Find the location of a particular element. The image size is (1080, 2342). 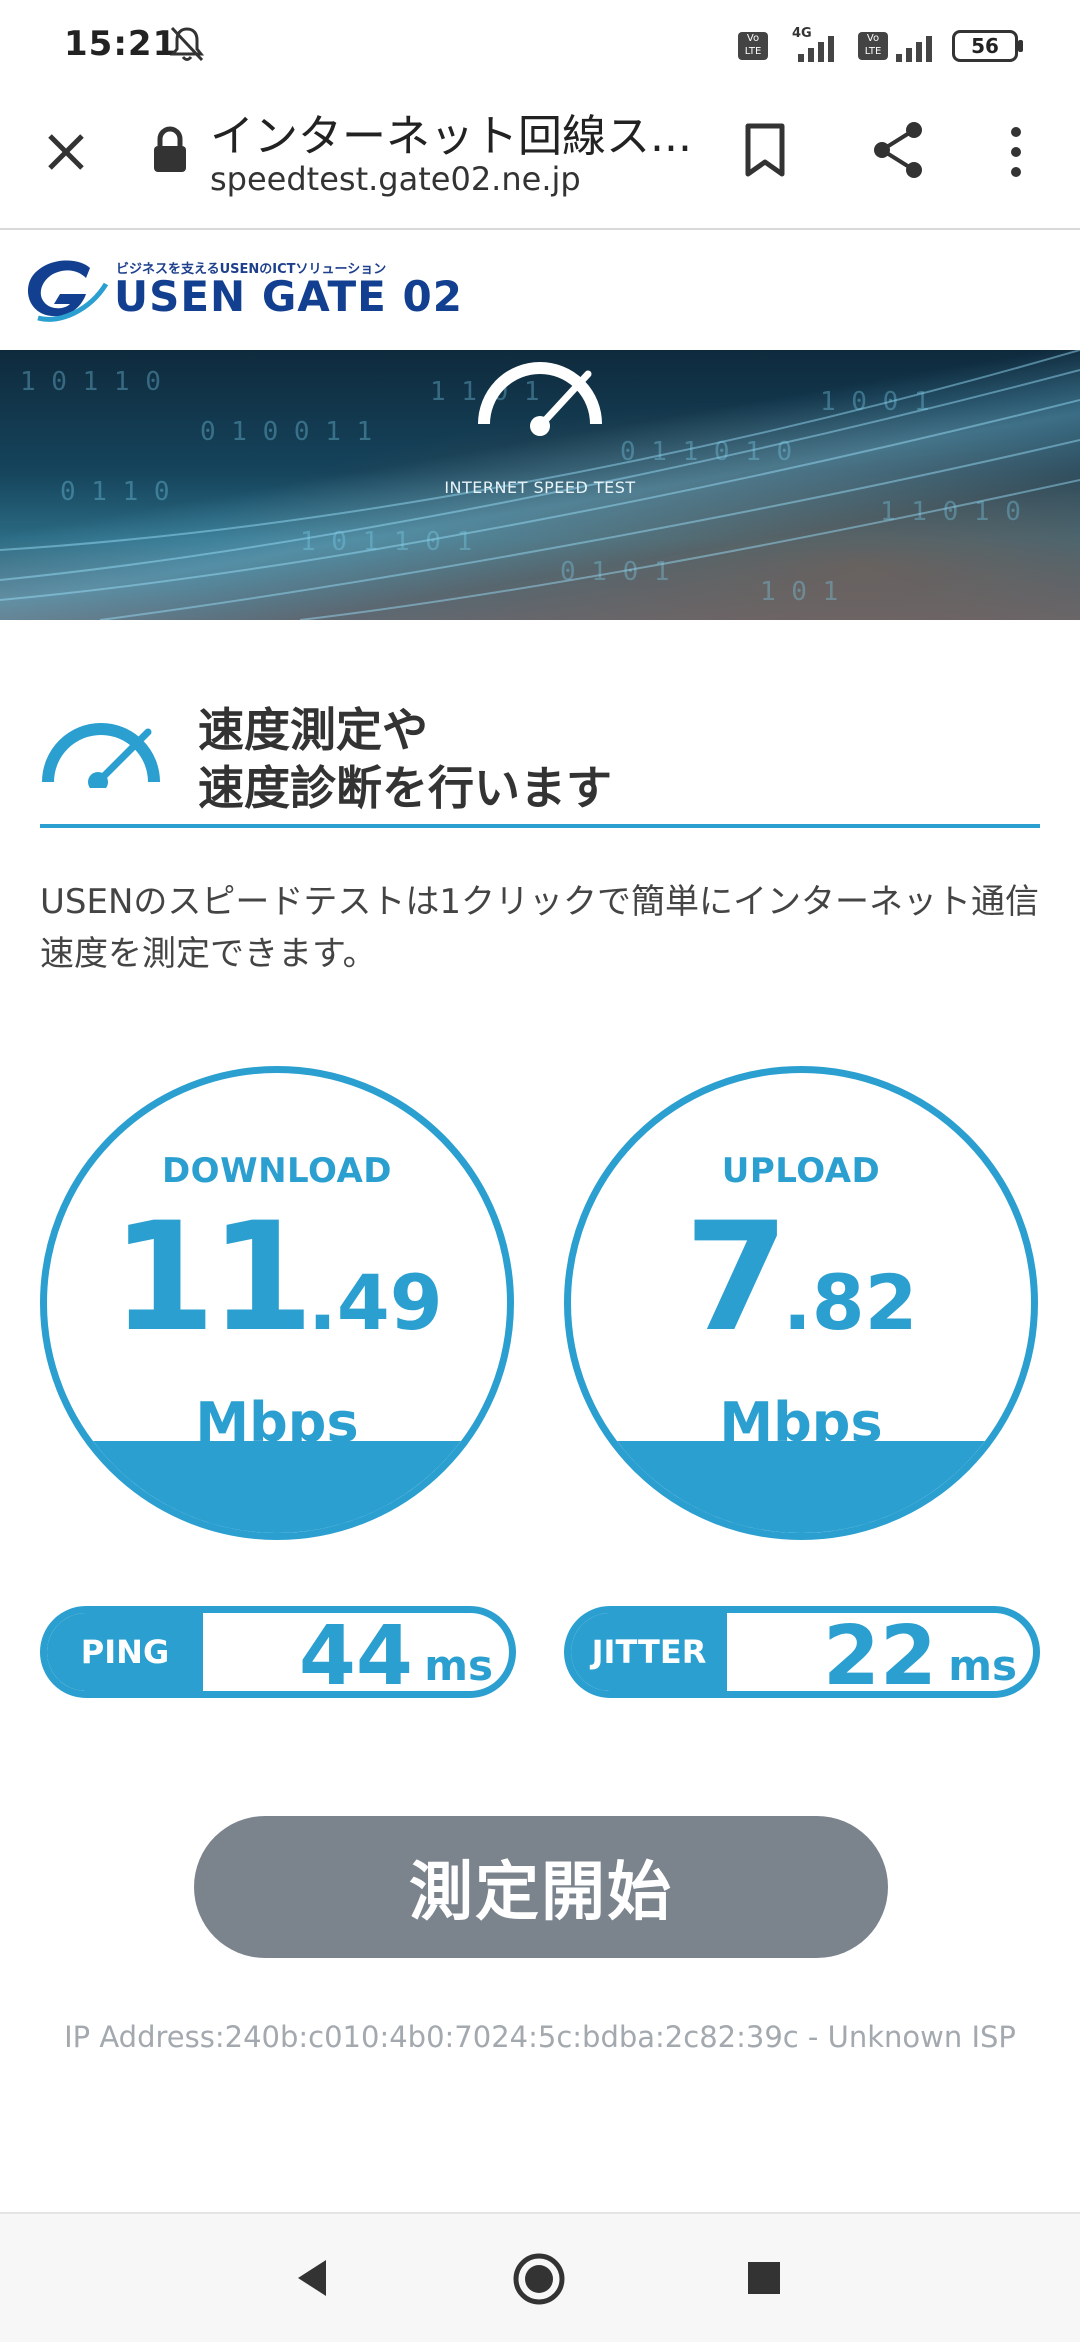

recents-icon is located at coordinates (764, 2278).